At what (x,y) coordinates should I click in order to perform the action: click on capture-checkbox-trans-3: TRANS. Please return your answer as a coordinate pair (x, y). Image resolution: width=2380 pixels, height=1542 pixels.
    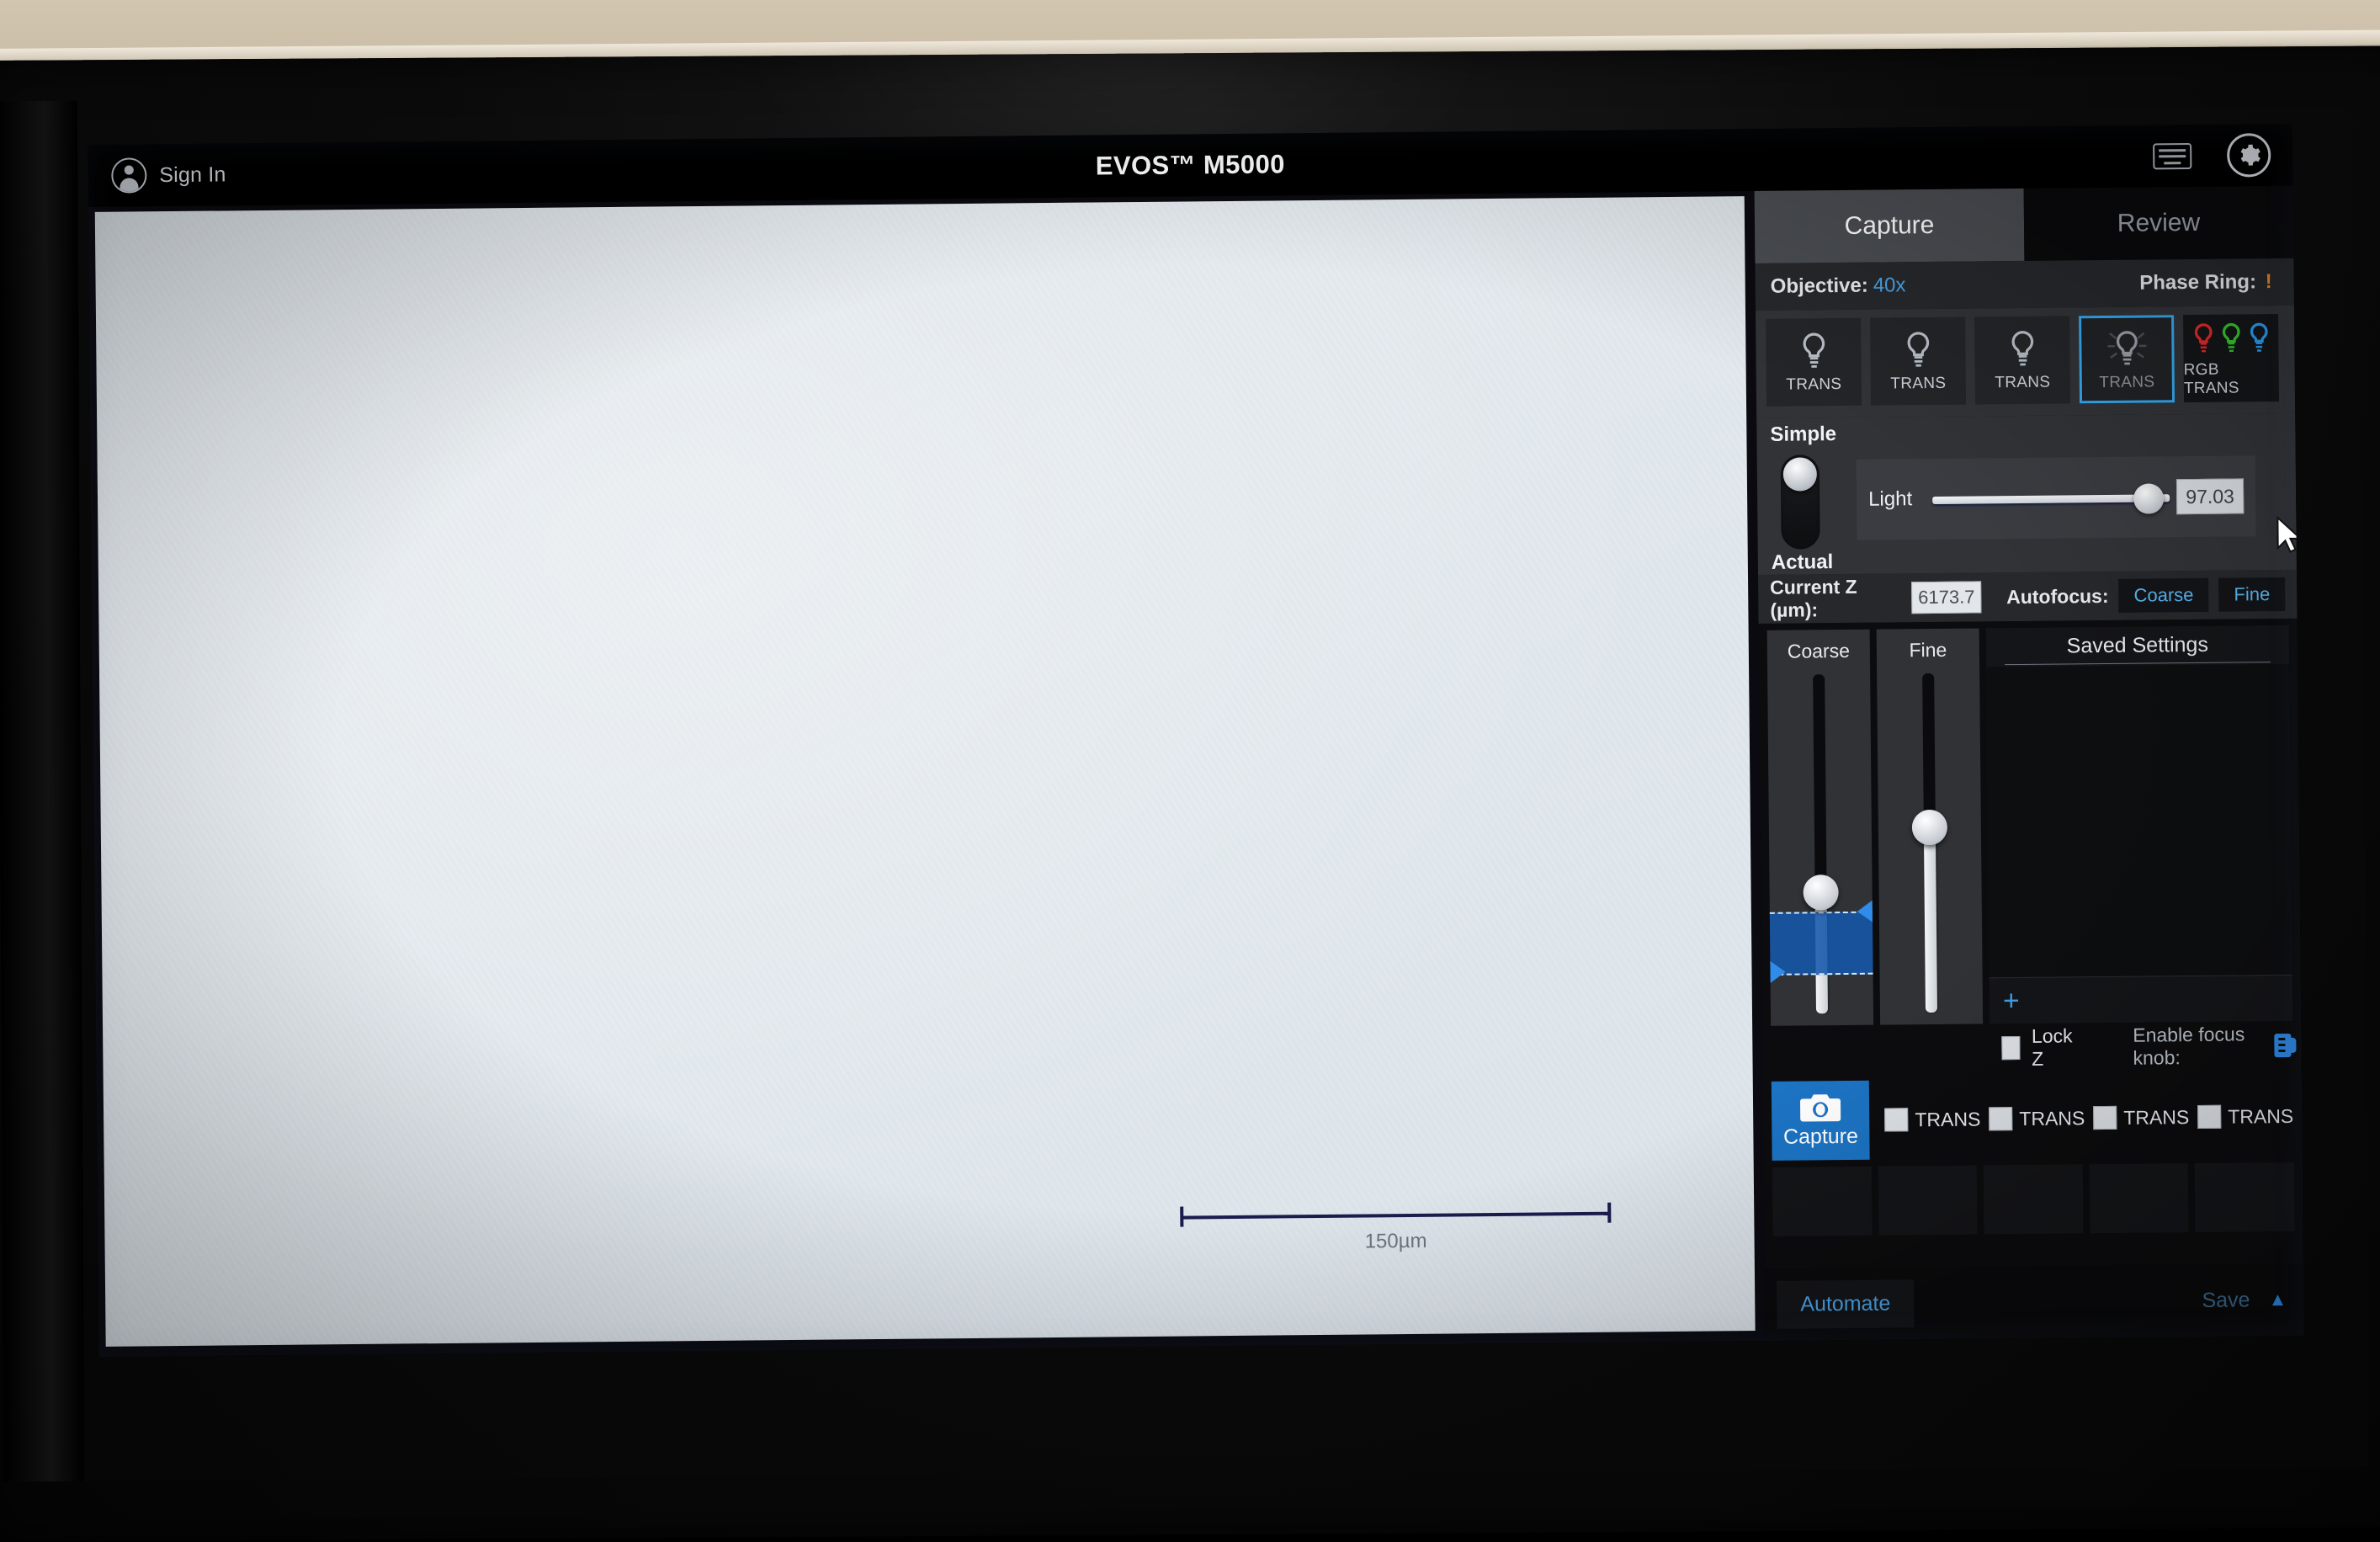
    Looking at the image, I should click on (2141, 1117).